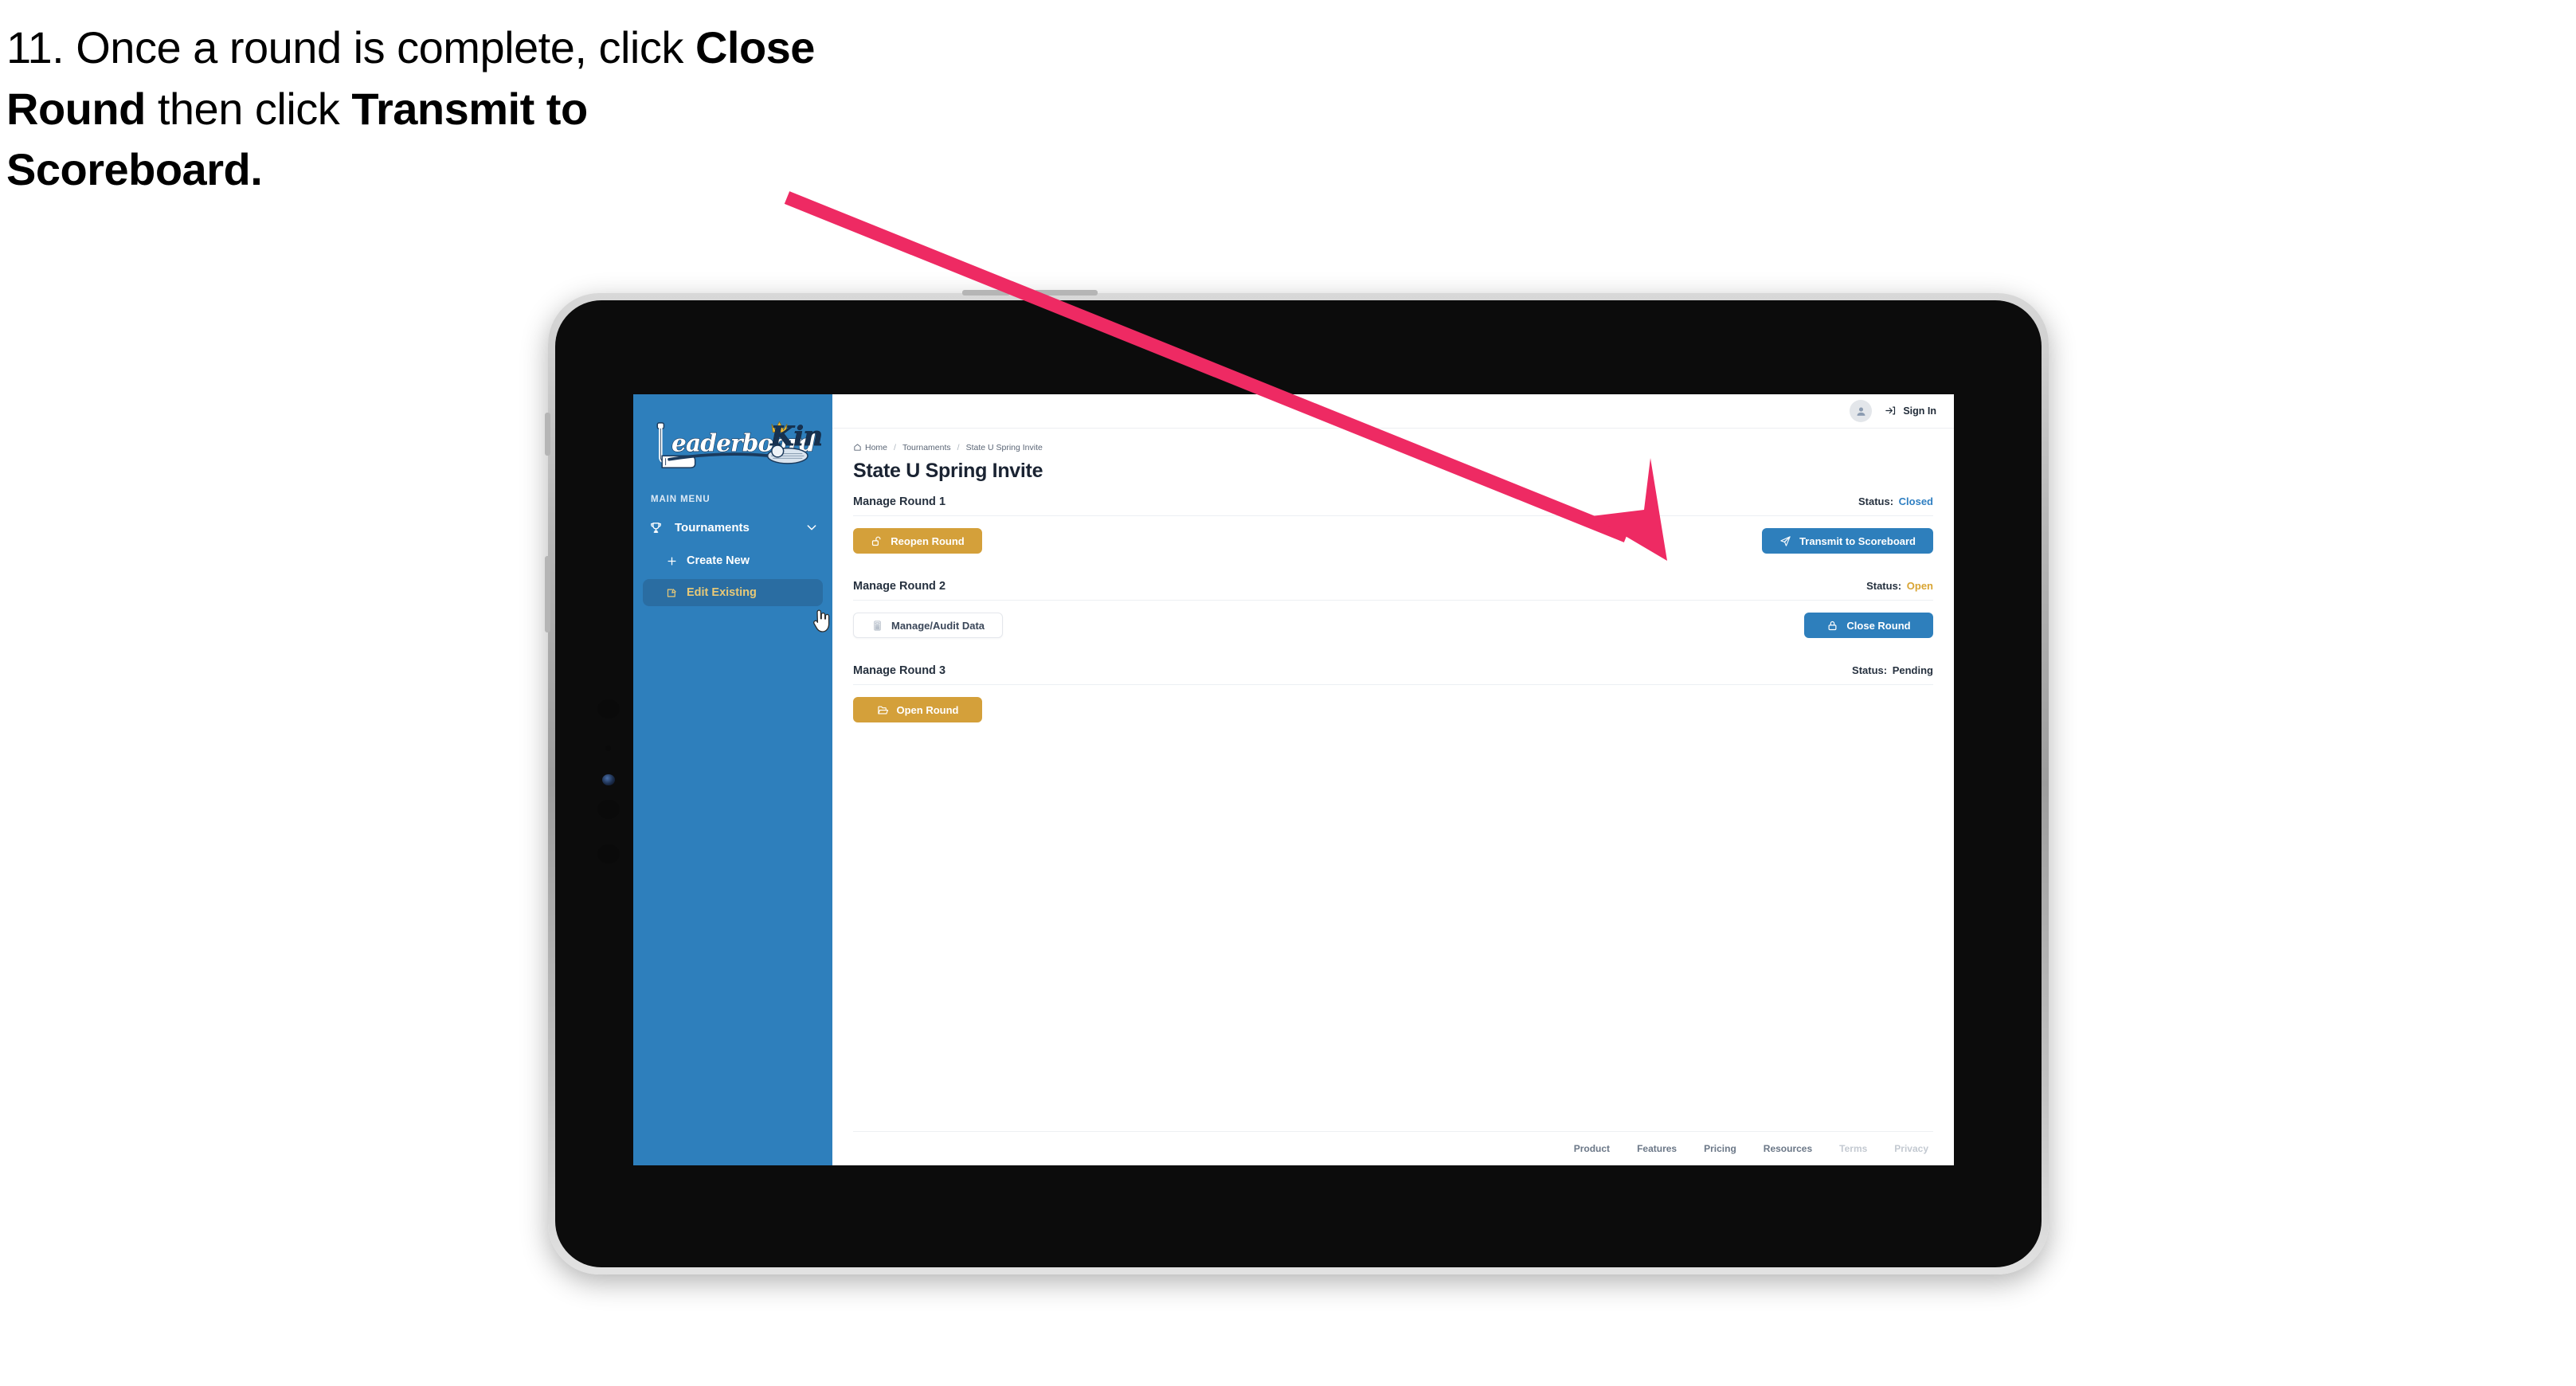  I want to click on top-button-right, so click(1066, 293).